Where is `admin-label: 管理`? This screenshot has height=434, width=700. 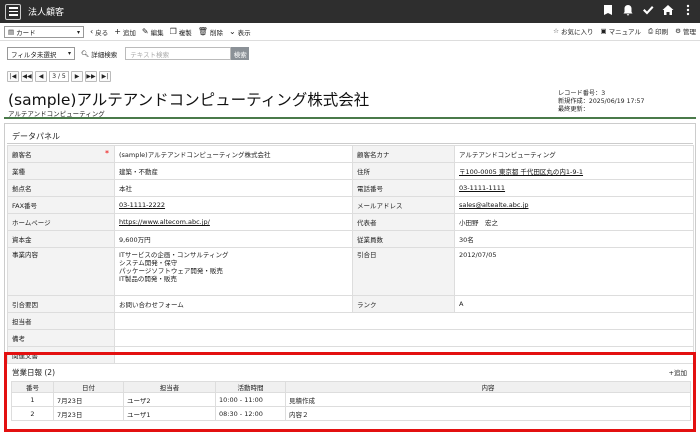
admin-label: 管理 is located at coordinates (689, 32).